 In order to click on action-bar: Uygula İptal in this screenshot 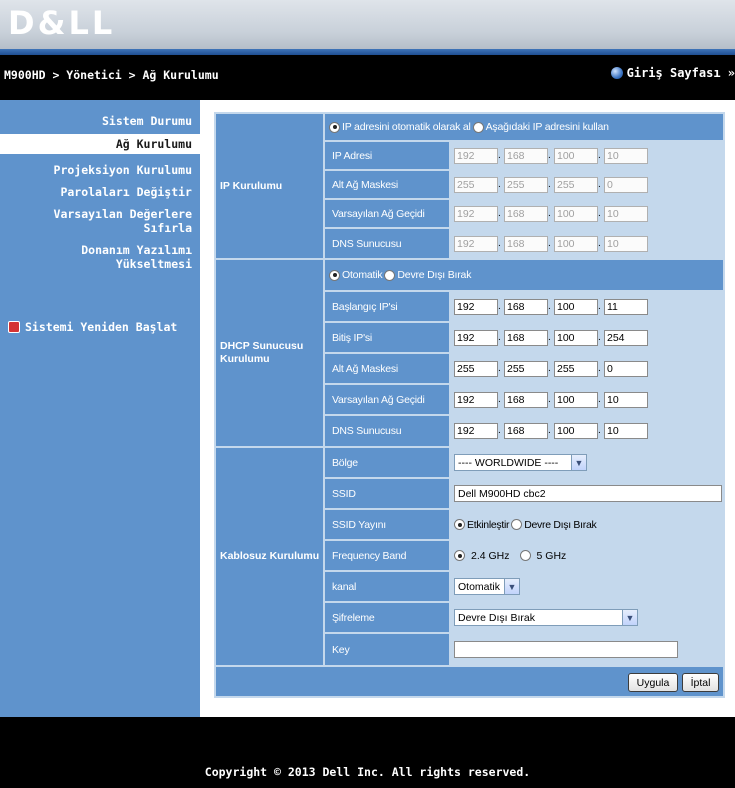, I will do `click(469, 681)`.